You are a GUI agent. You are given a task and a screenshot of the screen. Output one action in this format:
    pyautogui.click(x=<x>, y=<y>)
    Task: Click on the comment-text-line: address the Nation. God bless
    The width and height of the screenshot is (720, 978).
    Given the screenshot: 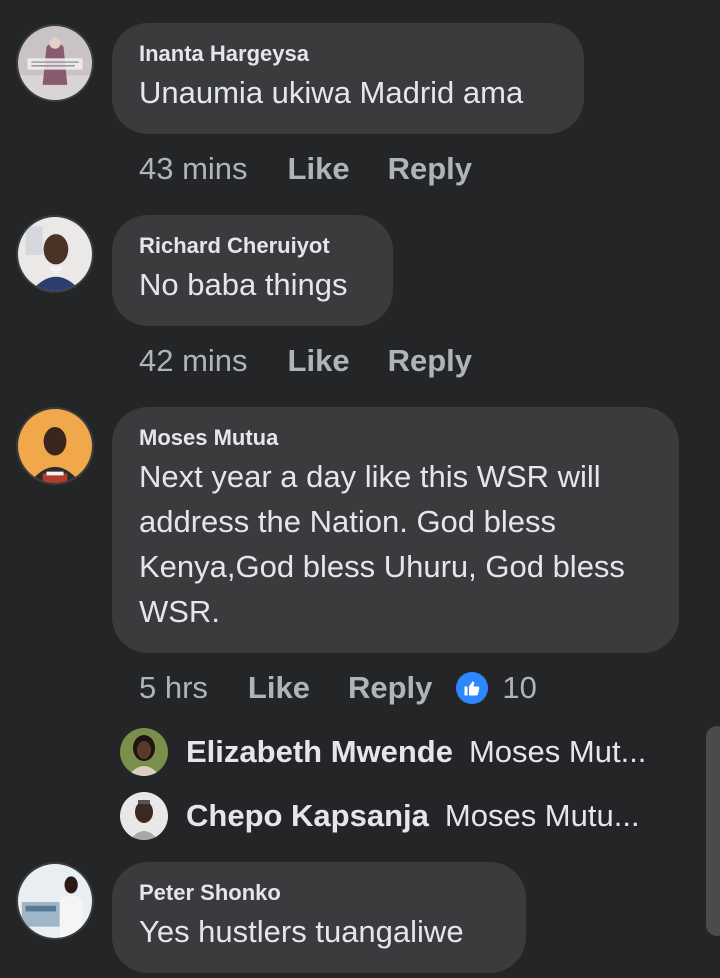 What is the action you would take?
    pyautogui.click(x=348, y=521)
    